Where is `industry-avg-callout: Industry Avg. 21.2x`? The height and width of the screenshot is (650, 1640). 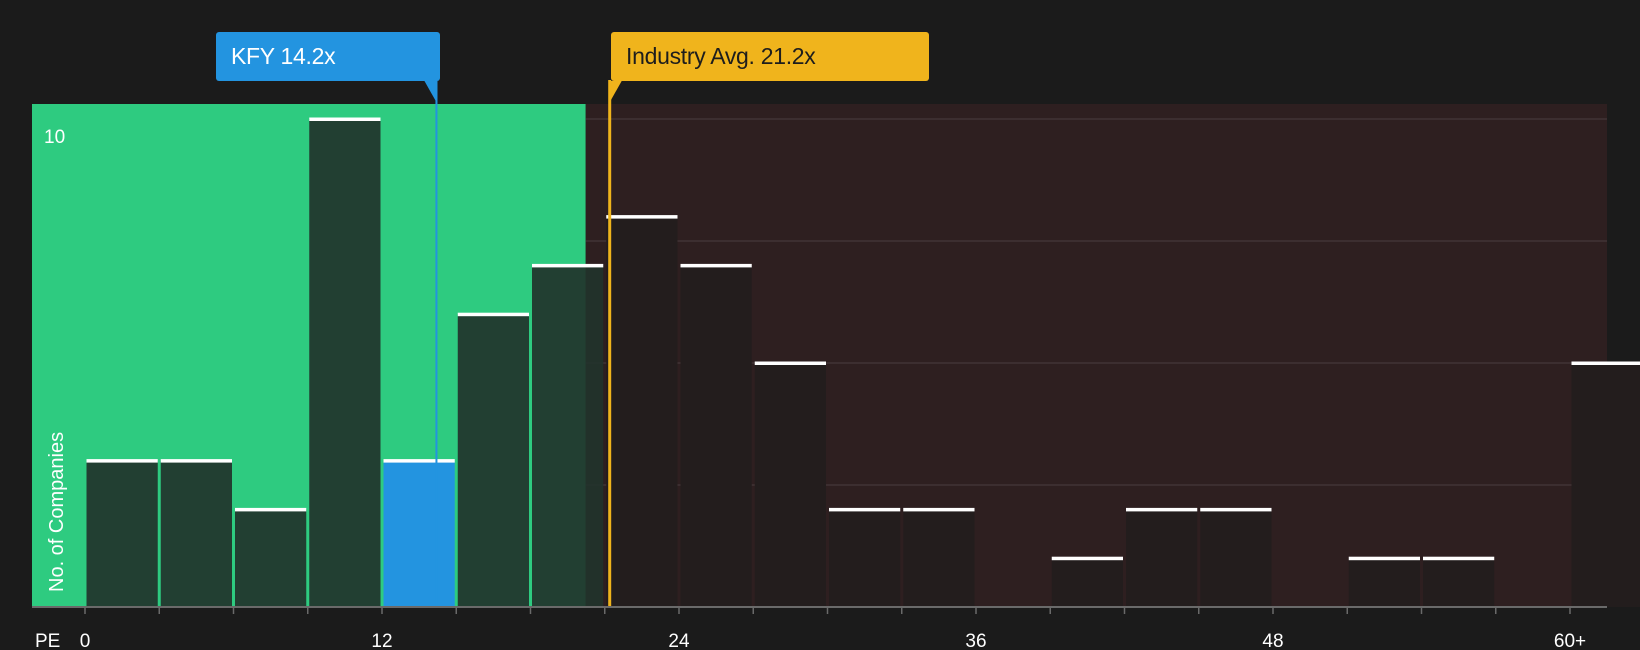 industry-avg-callout: Industry Avg. 21.2x is located at coordinates (770, 56).